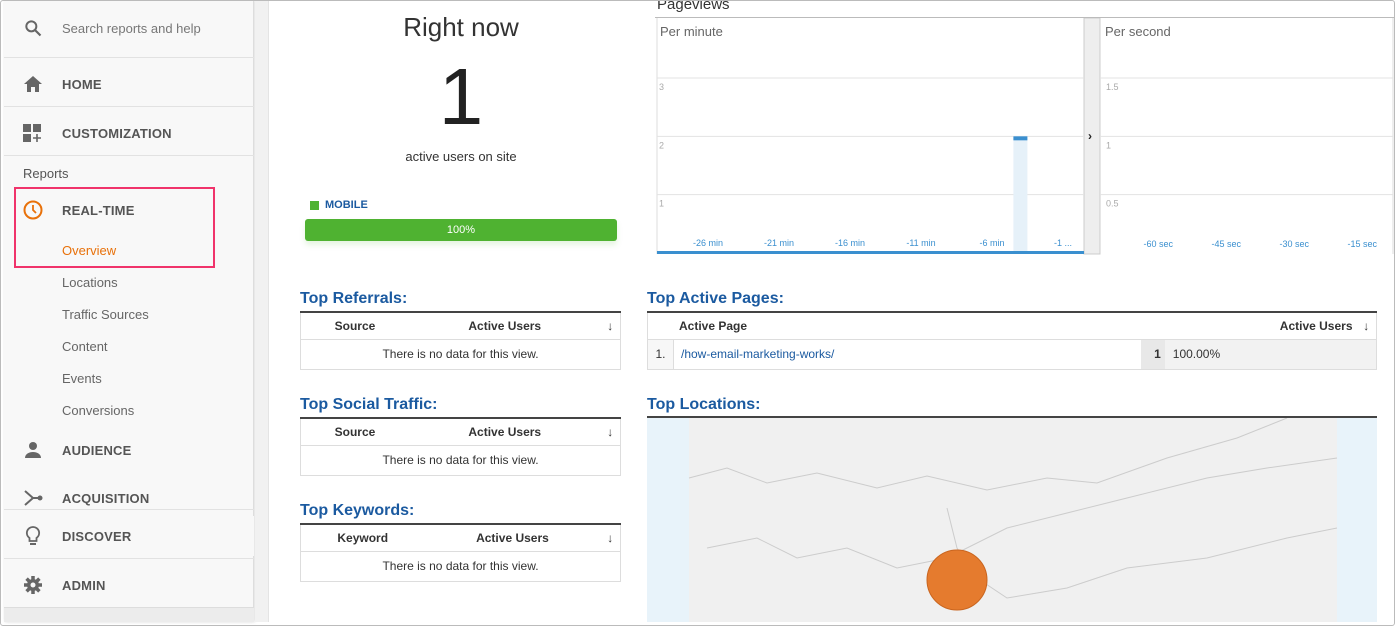 The image size is (1395, 626). Describe the element at coordinates (33, 28) in the screenshot. I see `search-icon` at that location.